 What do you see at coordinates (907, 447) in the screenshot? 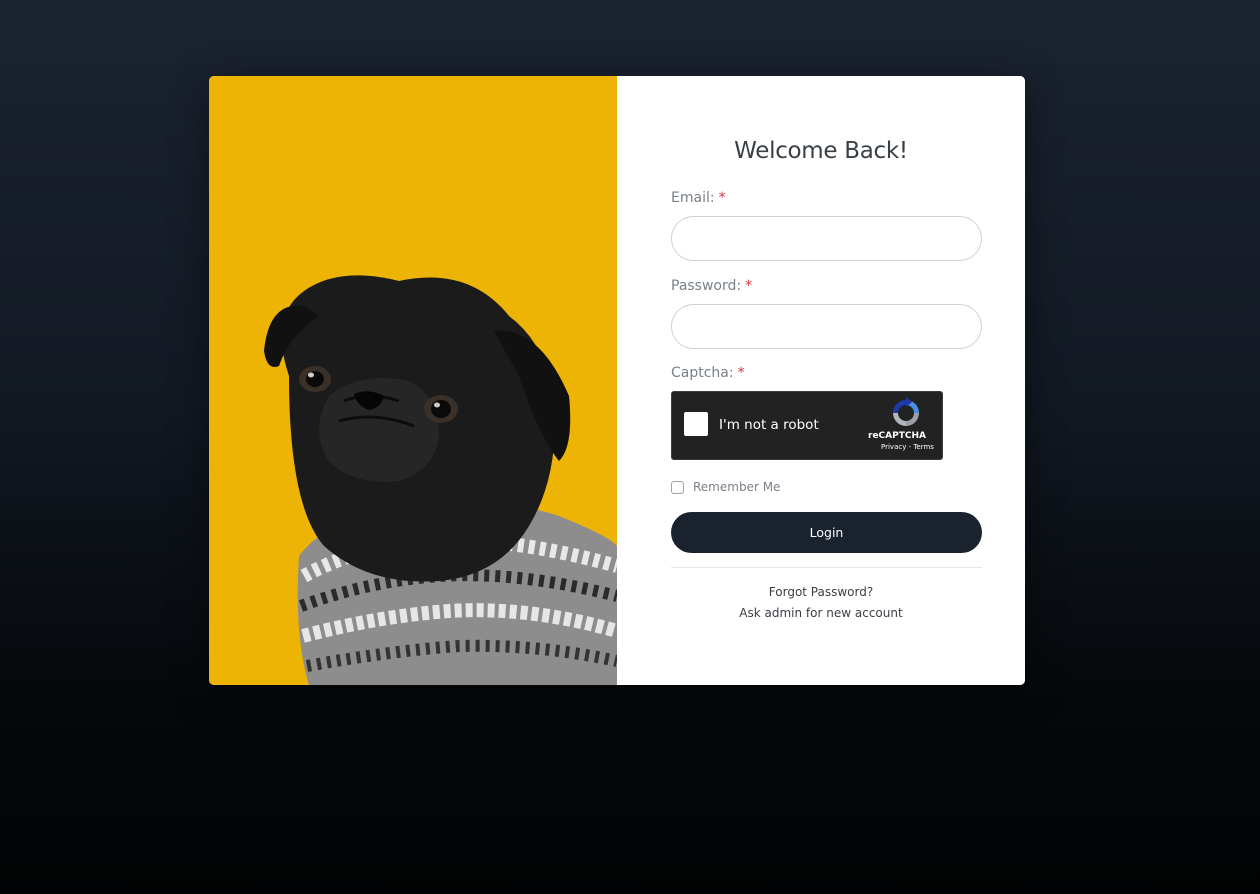
I see `recaptcha-links: Privacy - Terms` at bounding box center [907, 447].